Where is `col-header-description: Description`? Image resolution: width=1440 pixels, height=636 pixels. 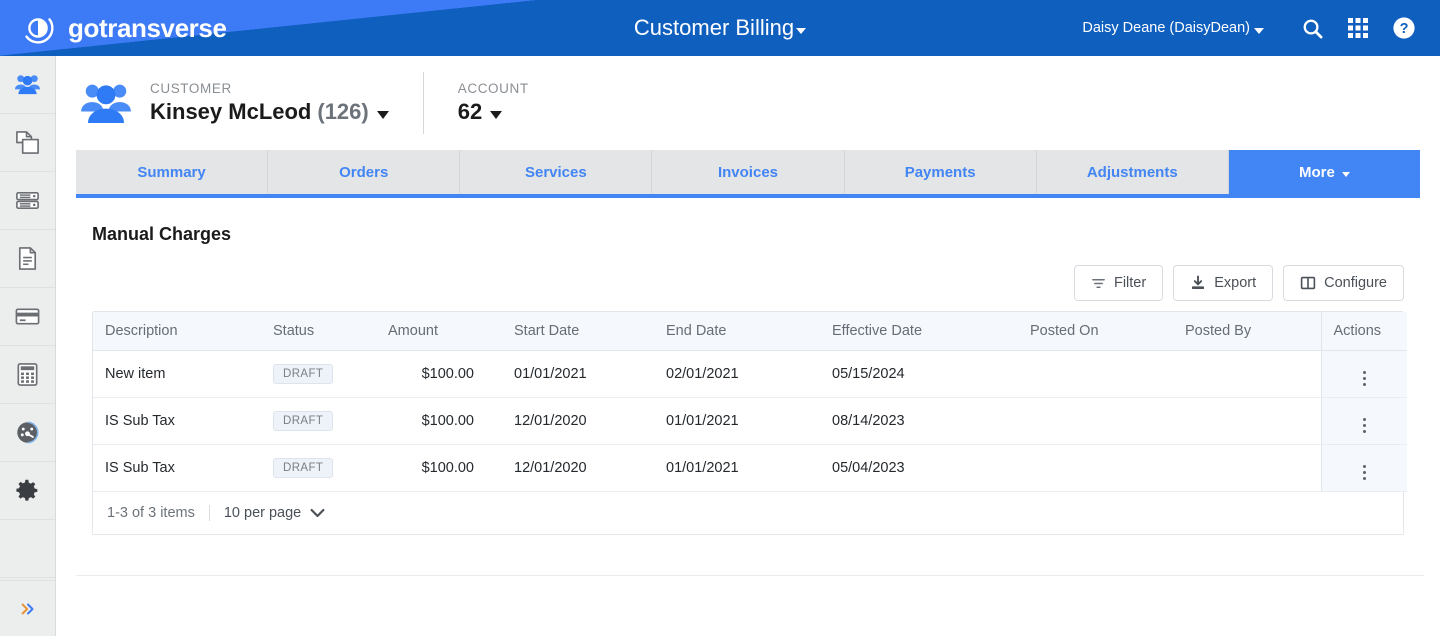 col-header-description: Description is located at coordinates (177, 331).